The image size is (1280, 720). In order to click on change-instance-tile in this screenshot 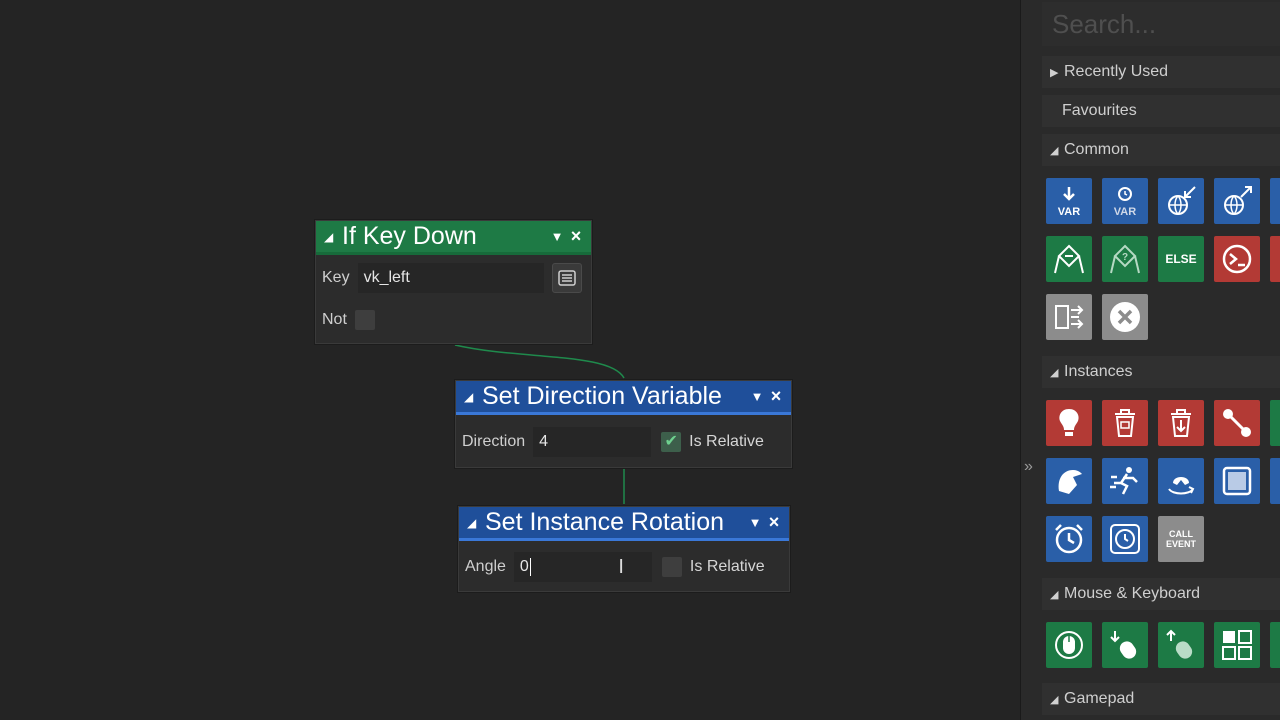, I will do `click(1237, 423)`.